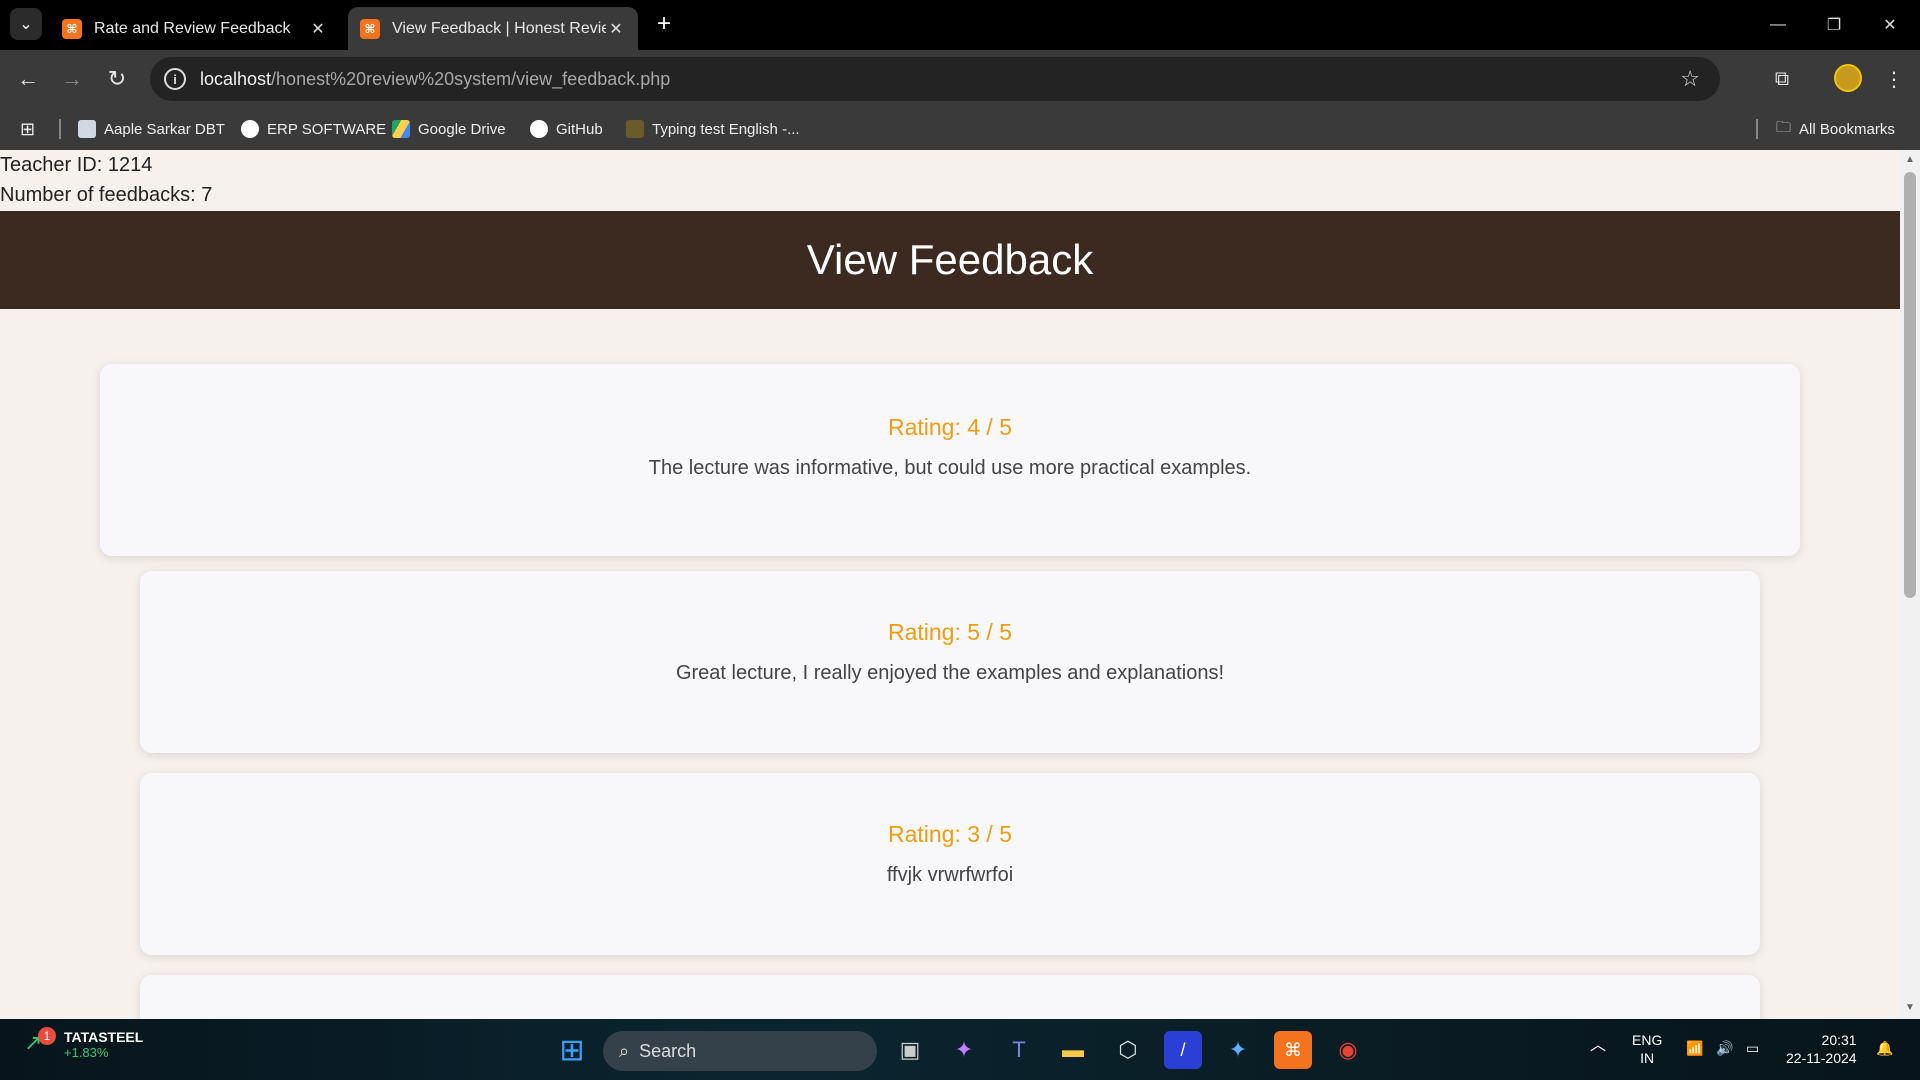 The height and width of the screenshot is (1080, 1920). Describe the element at coordinates (250, 129) in the screenshot. I see `globe-icon` at that location.